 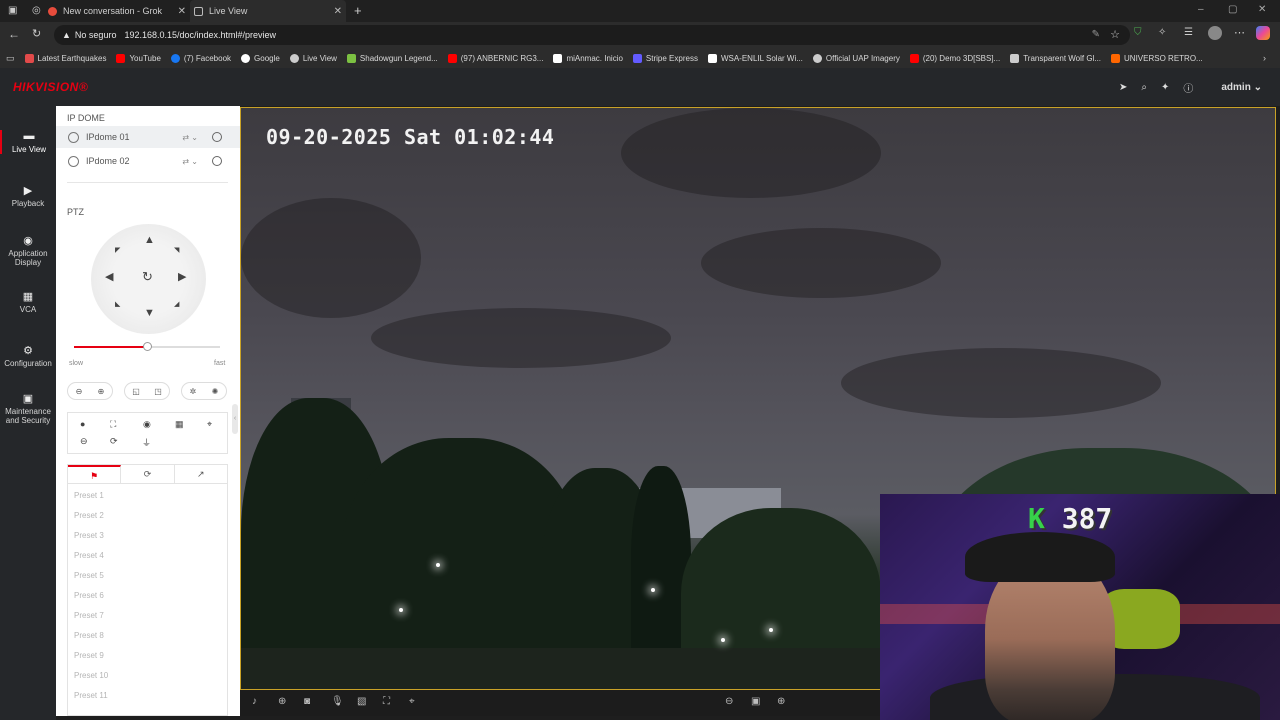 I want to click on reload-icon: ↻, so click(x=36, y=33).